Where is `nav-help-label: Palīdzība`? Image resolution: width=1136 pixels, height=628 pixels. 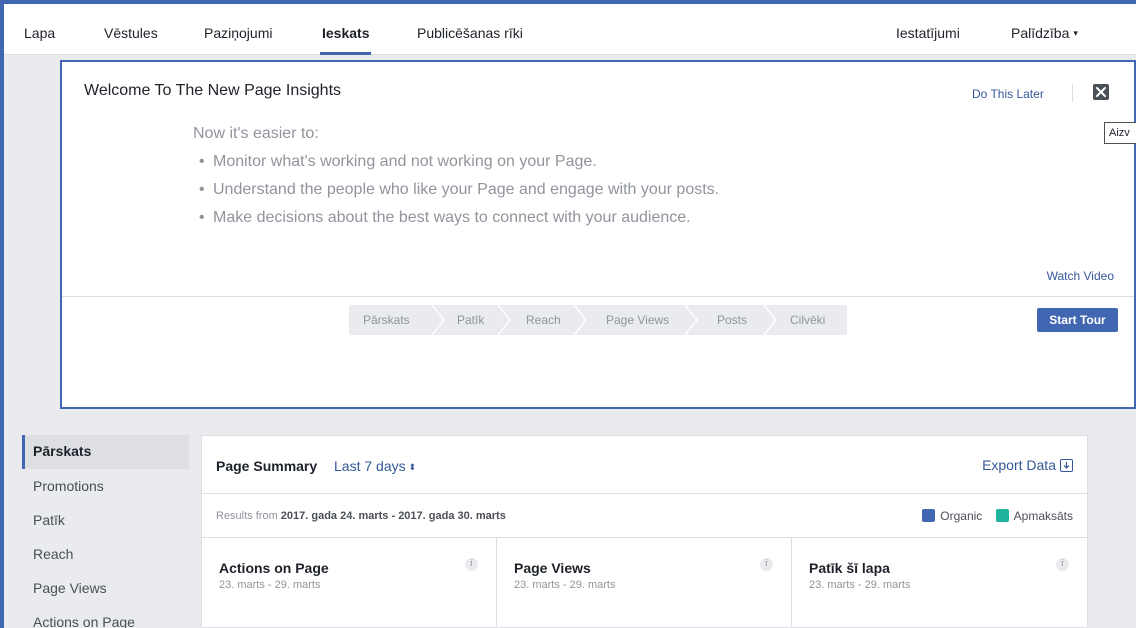 nav-help-label: Palīdzība is located at coordinates (1040, 33).